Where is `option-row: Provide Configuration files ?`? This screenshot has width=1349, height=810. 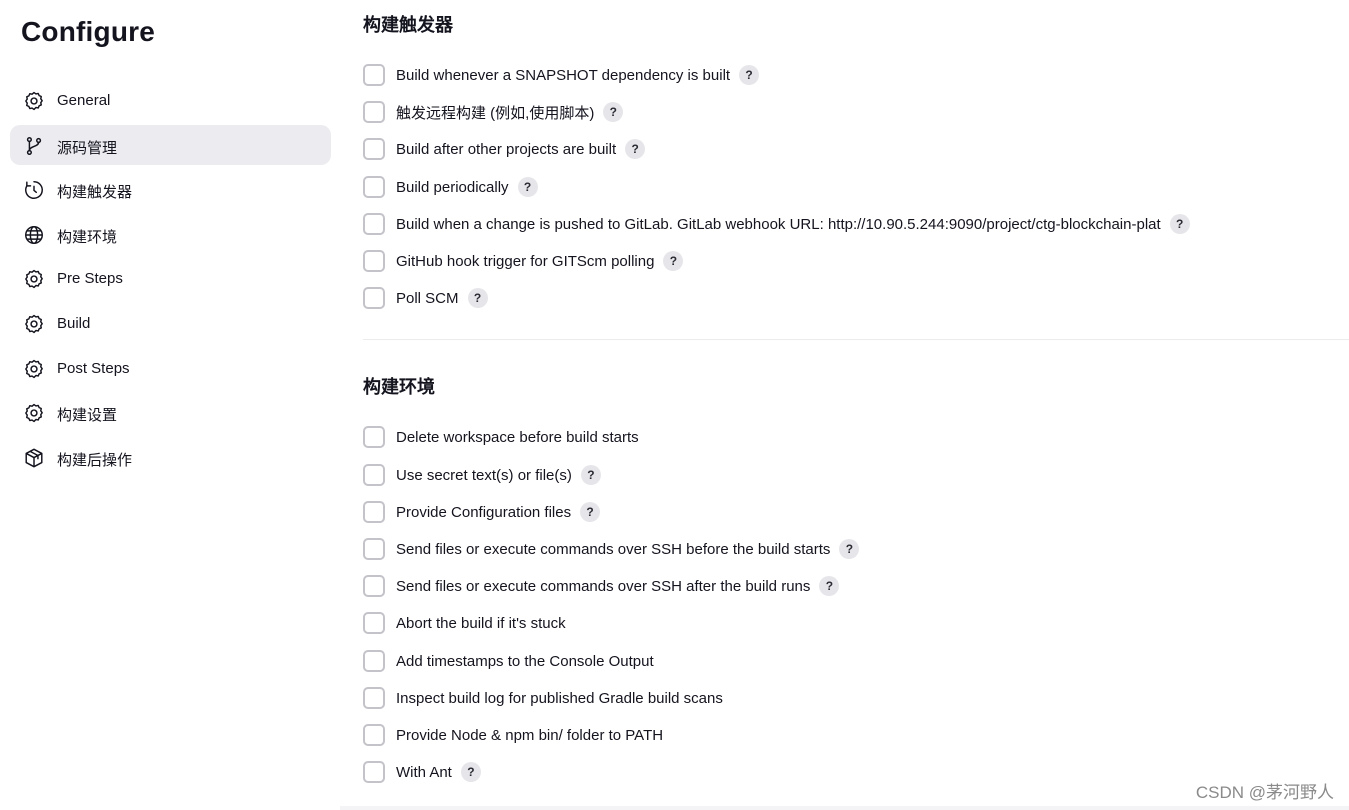 option-row: Provide Configuration files ? is located at coordinates (482, 512).